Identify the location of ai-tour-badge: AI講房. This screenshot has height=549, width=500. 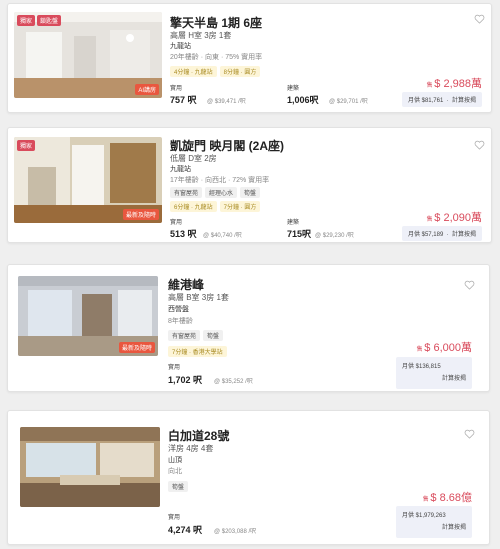
(147, 89).